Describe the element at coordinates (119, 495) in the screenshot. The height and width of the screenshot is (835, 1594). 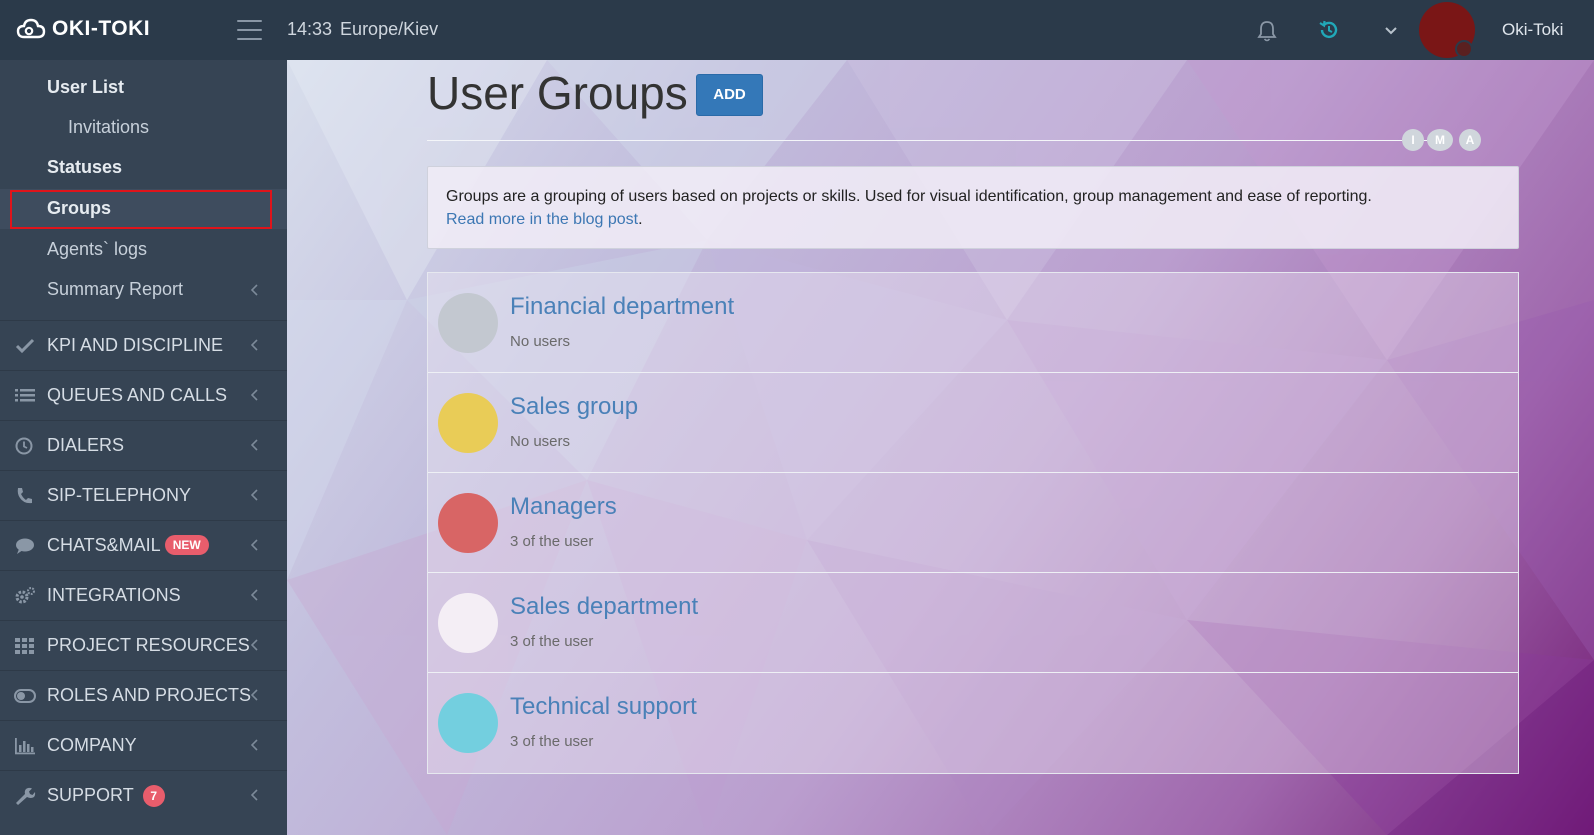
I see `sidebar-section-label: SIP-TELEPHONY` at that location.